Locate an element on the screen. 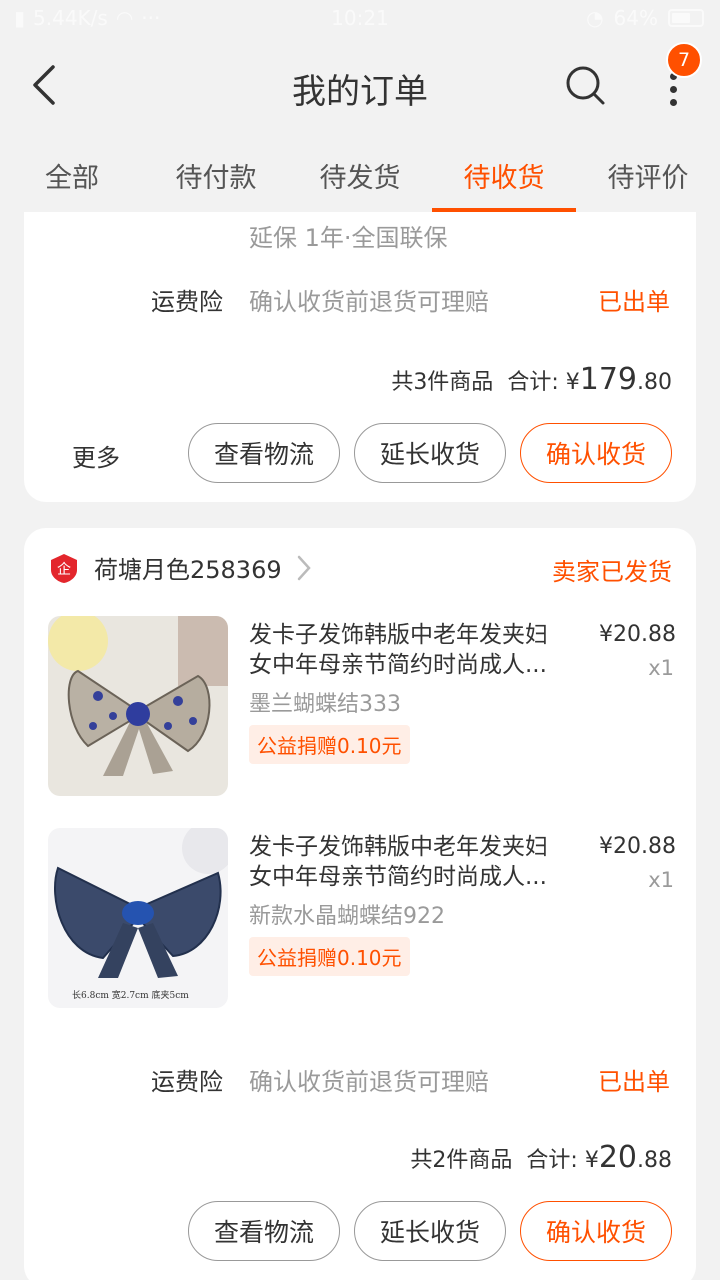 This screenshot has width=720, height=1280. svg-text: 企 is located at coordinates (64, 569).